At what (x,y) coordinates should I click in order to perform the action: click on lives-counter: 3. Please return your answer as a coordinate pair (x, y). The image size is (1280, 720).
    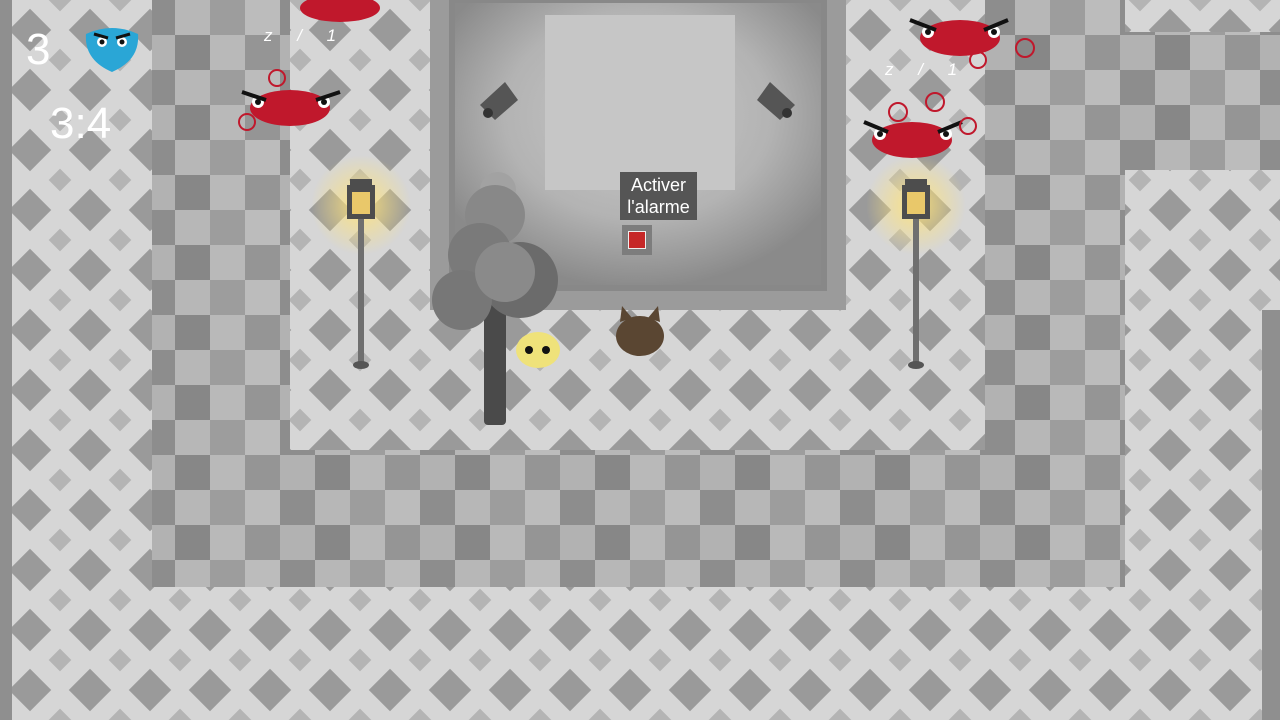
    Looking at the image, I should click on (38, 49).